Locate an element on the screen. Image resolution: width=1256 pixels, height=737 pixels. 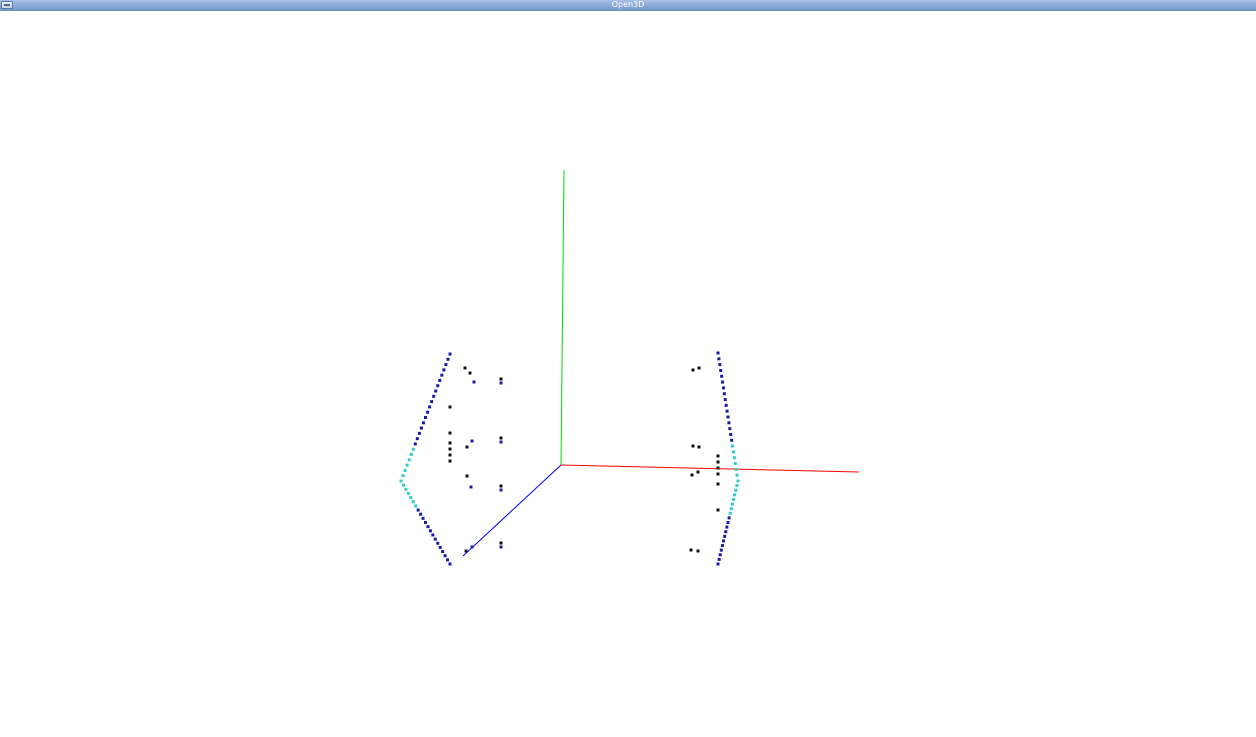
y-axis-line is located at coordinates (562, 317).